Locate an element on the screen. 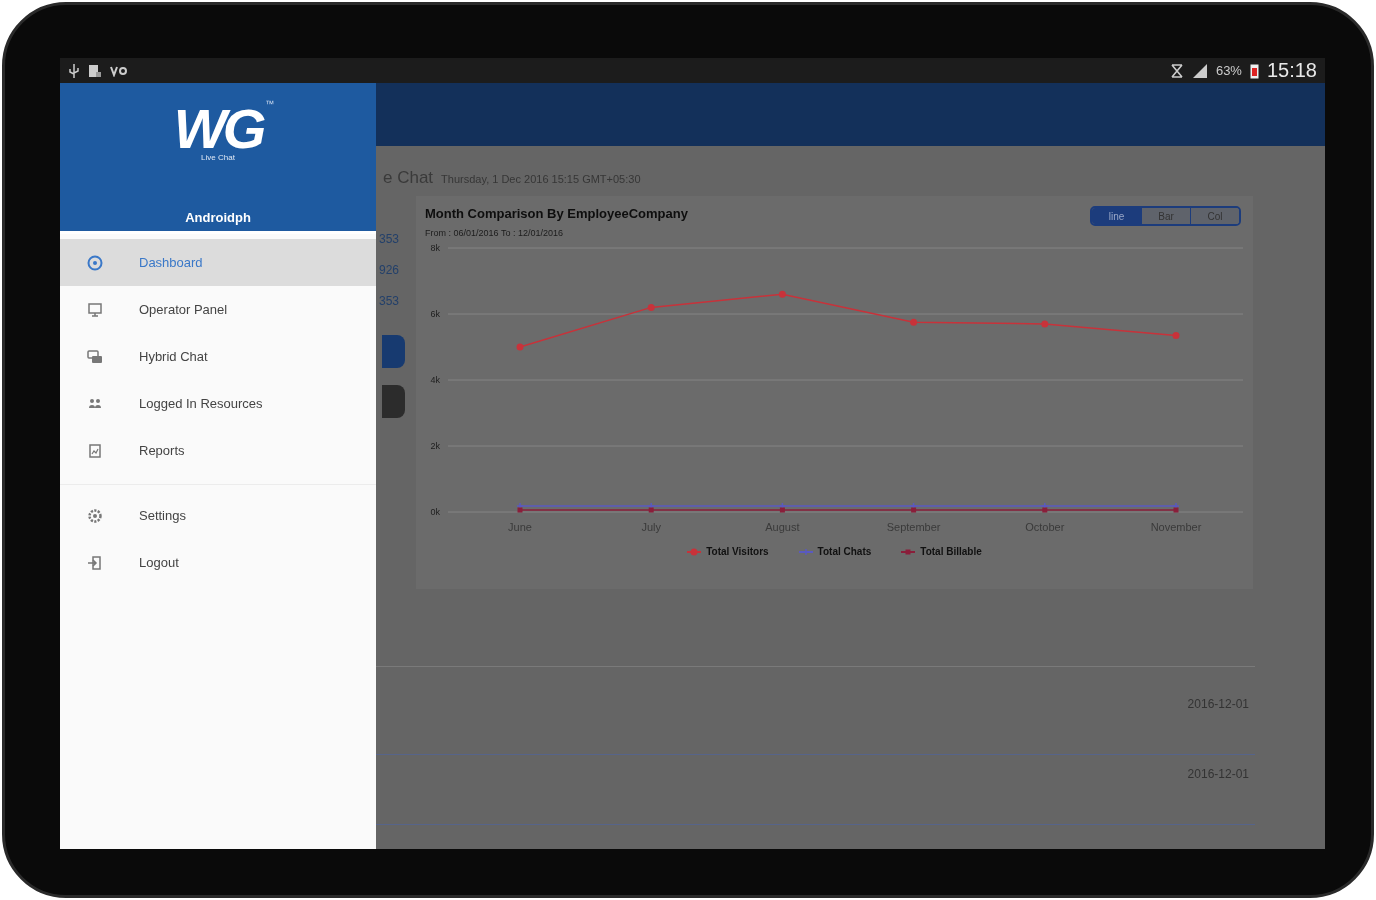 The image size is (1376, 900). date-range: From : 06/01/2016 To : 12/01/2016 is located at coordinates (494, 233).